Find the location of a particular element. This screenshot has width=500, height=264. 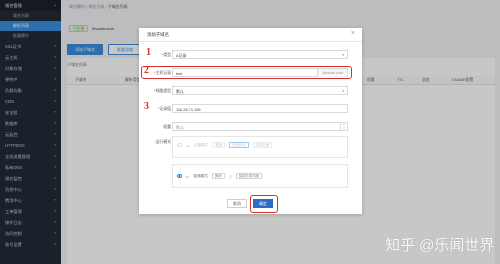

record-value-label: *记录值 is located at coordinates (164, 108).